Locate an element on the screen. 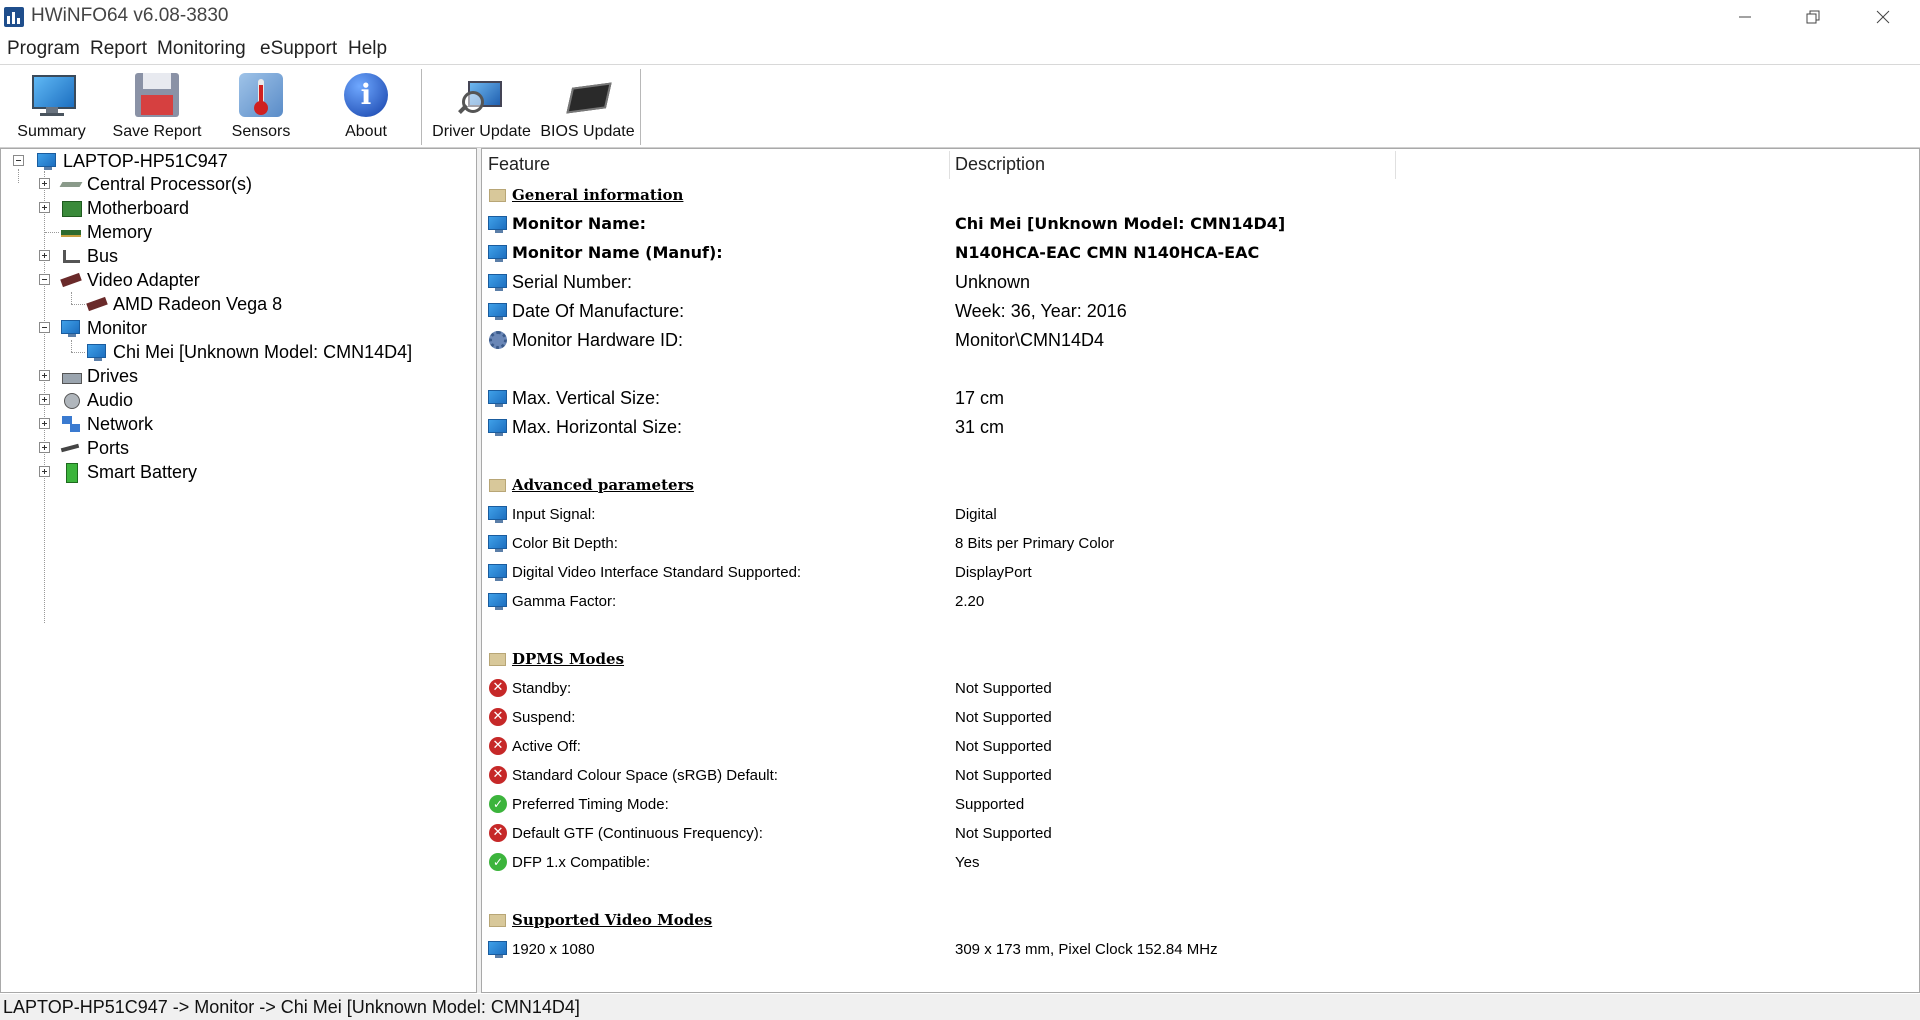  tree-item-drives: Drives is located at coordinates (99, 376).